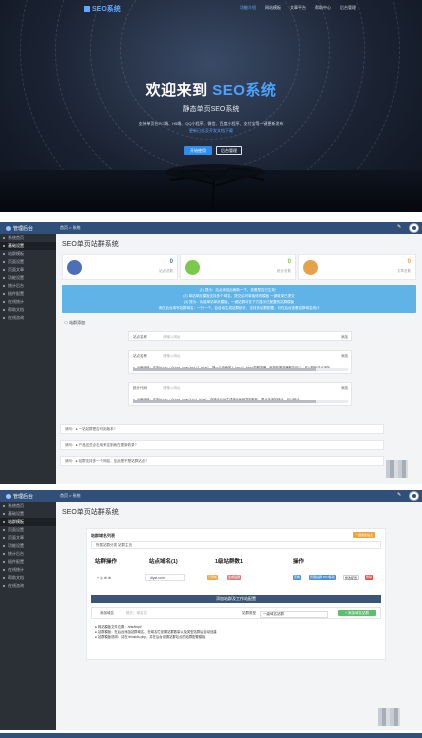 The width and height of the screenshot is (422, 738). Describe the element at coordinates (87, 9) in the screenshot. I see `logo-icon` at that location.